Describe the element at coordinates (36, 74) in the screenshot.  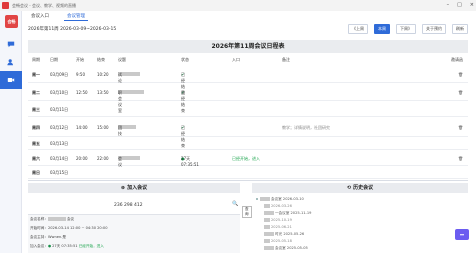
I see `row-weekday: 周一` at that location.